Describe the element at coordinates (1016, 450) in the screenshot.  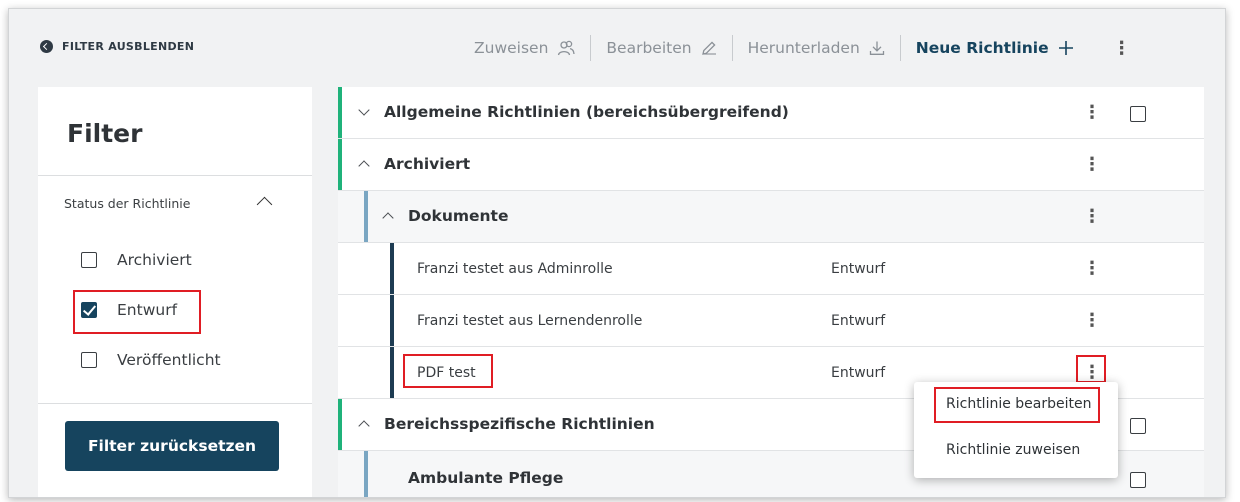
I see `menu-item-assign-policy: Richtlinie zuweisen` at that location.